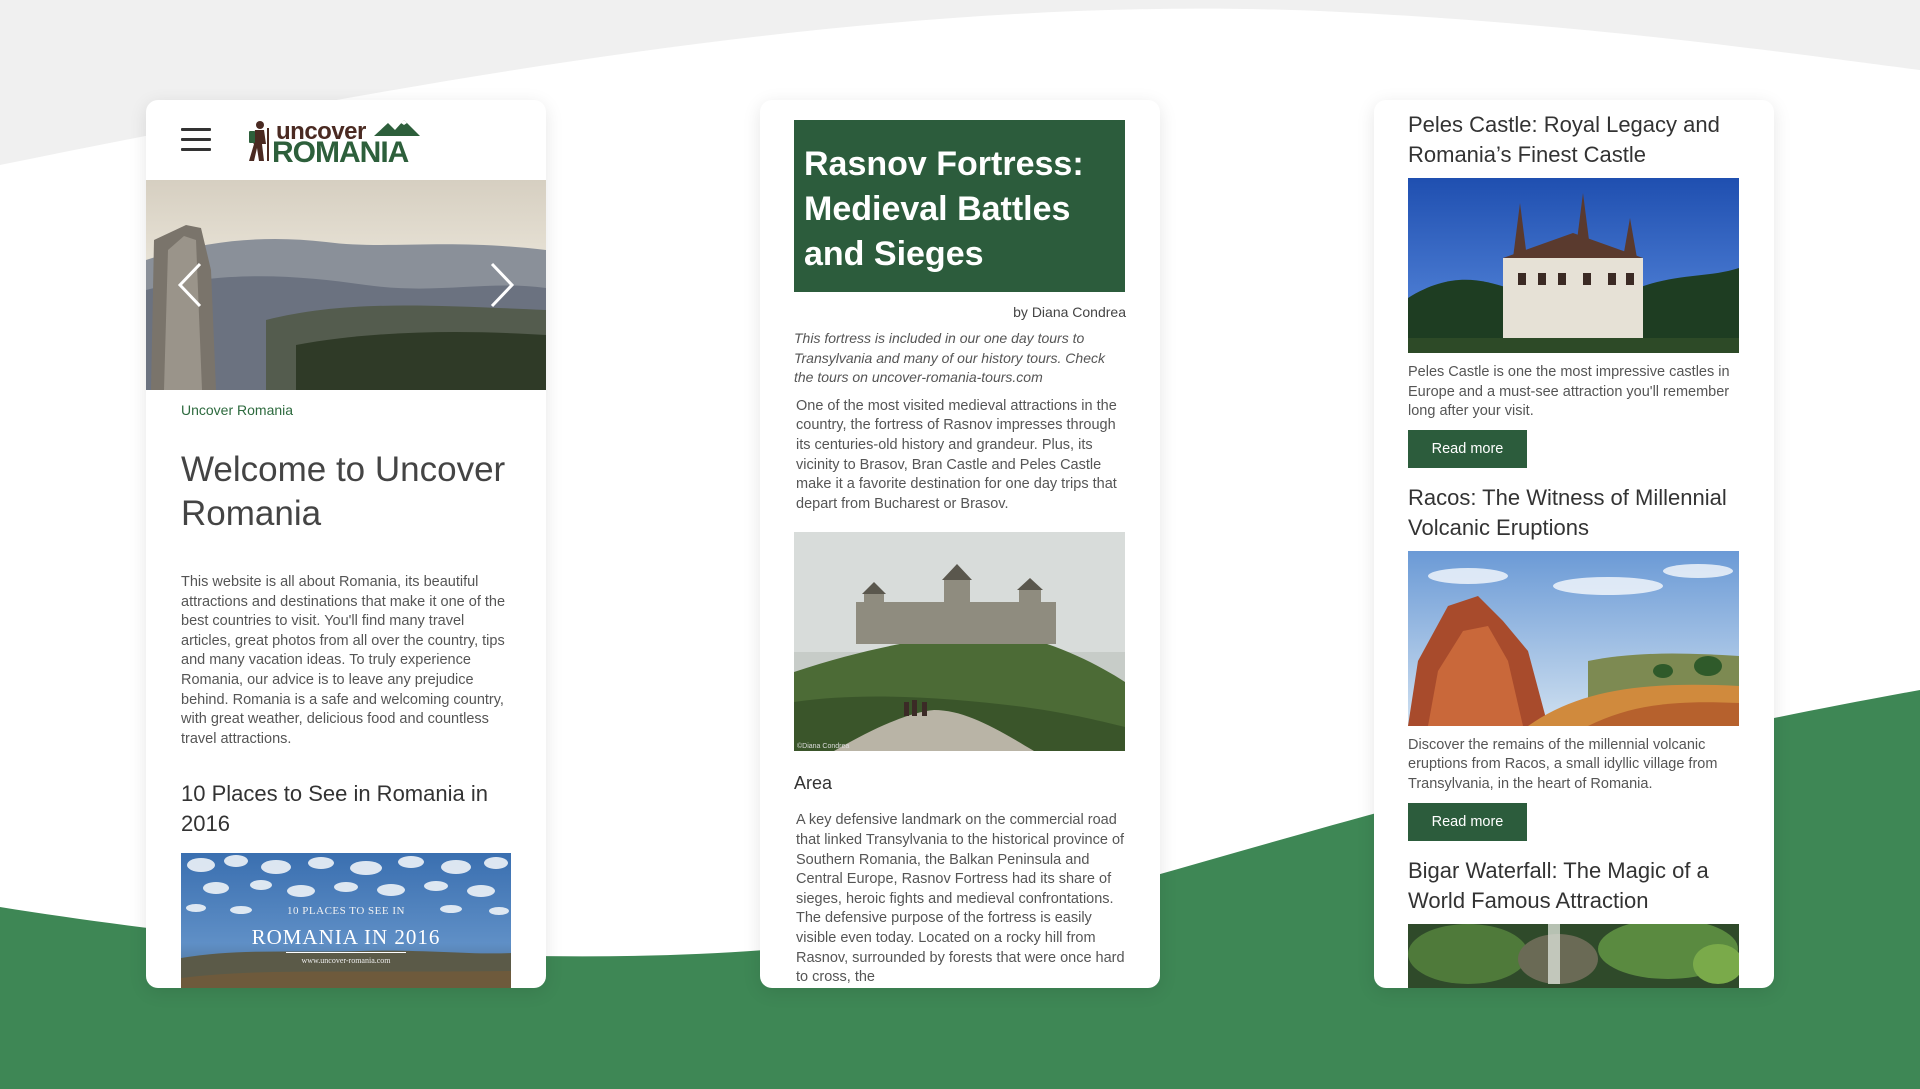 Image resolution: width=1920 pixels, height=1089 pixels. I want to click on breadcrumb: Uncover Romania, so click(346, 410).